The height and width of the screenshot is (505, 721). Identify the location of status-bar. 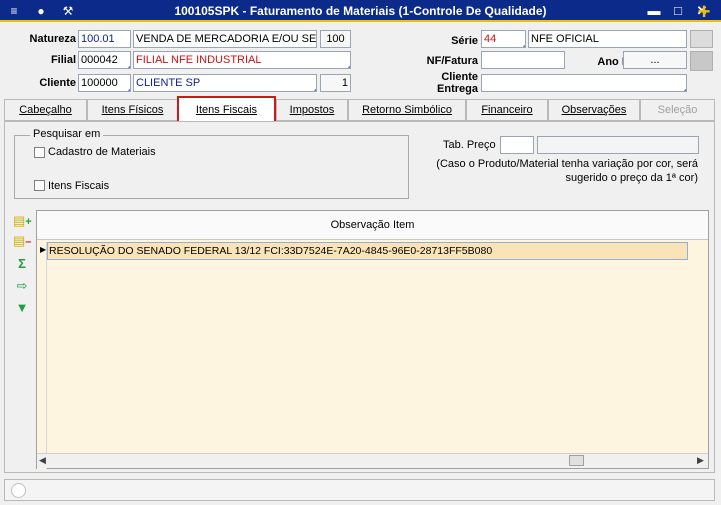
(359, 490).